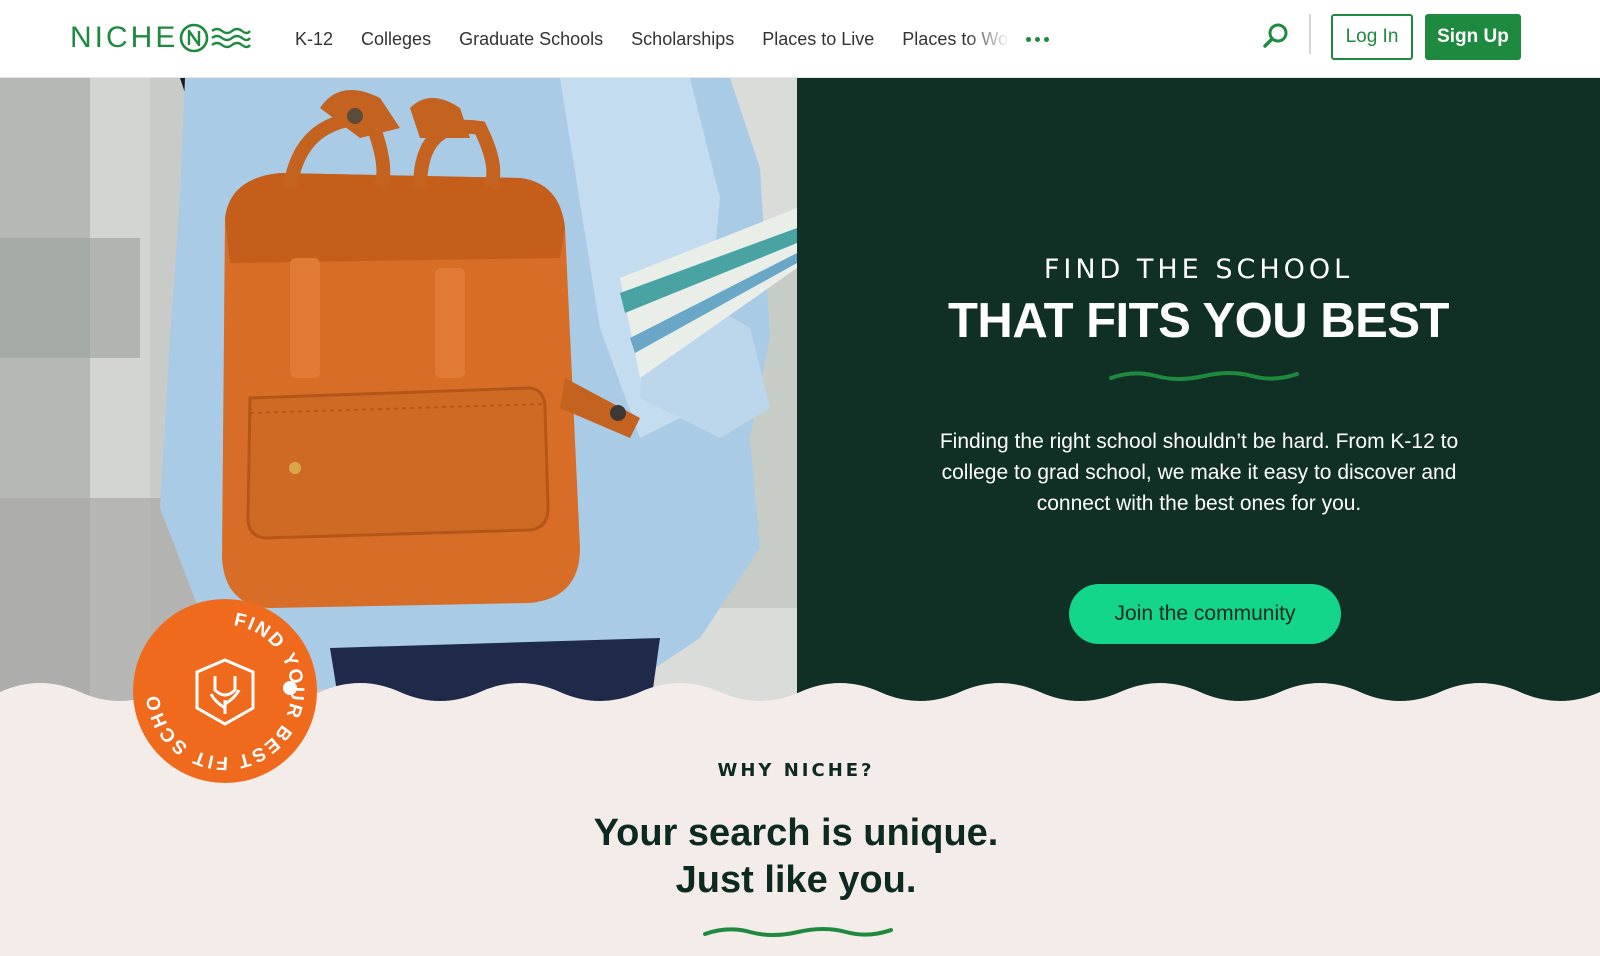 The image size is (1600, 956). Describe the element at coordinates (956, 39) in the screenshot. I see `nav-item-places-to-work: Places to Work` at that location.